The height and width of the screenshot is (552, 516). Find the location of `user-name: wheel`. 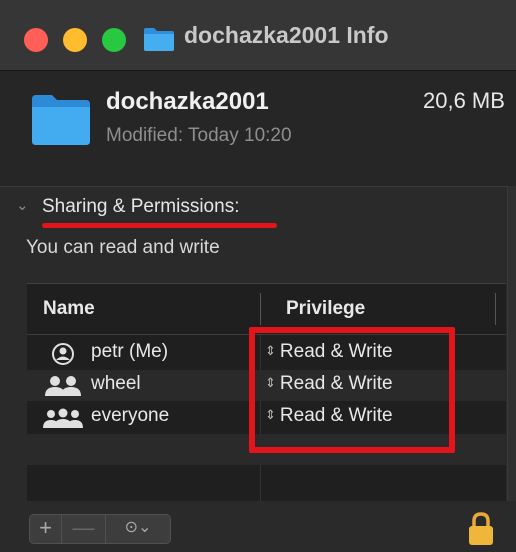

user-name: wheel is located at coordinates (116, 383).